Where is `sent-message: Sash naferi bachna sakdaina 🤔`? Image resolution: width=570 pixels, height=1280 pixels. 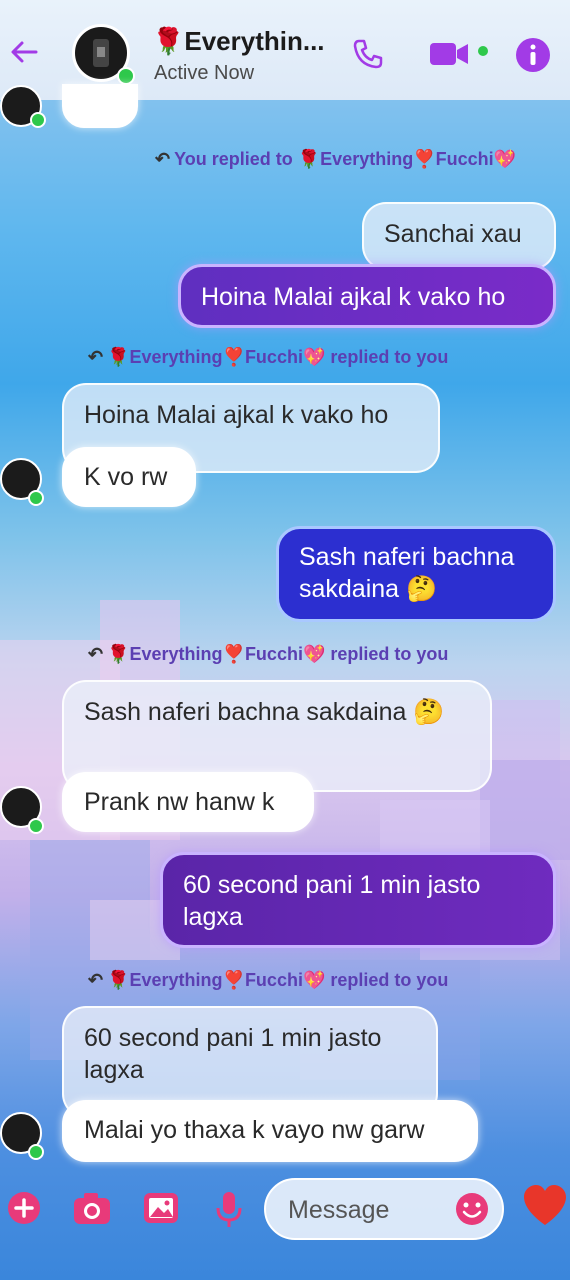 sent-message: Sash naferi bachna sakdaina 🤔 is located at coordinates (416, 574).